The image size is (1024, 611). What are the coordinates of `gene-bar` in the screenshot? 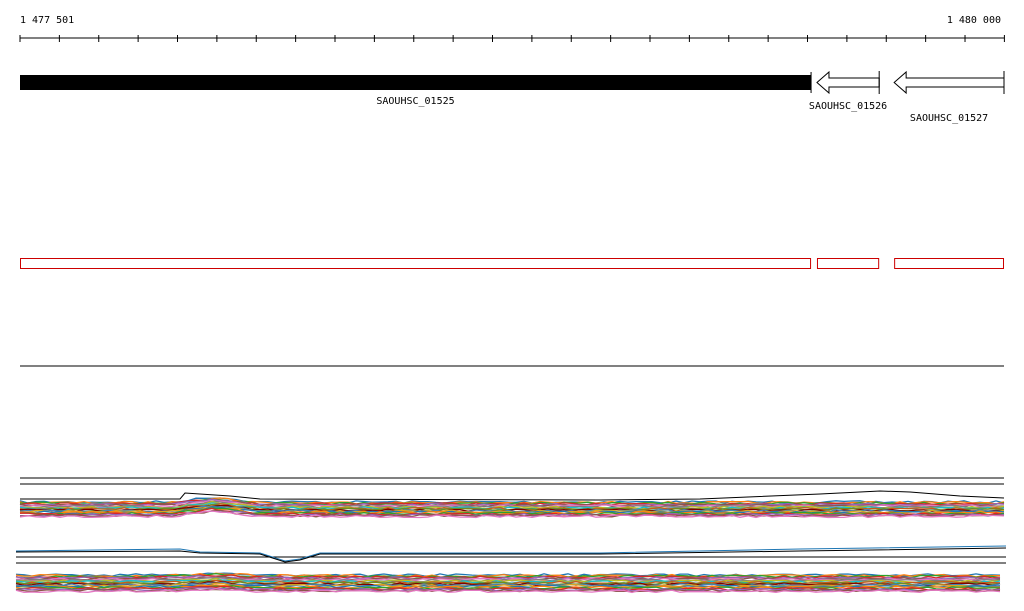 It's located at (416, 82).